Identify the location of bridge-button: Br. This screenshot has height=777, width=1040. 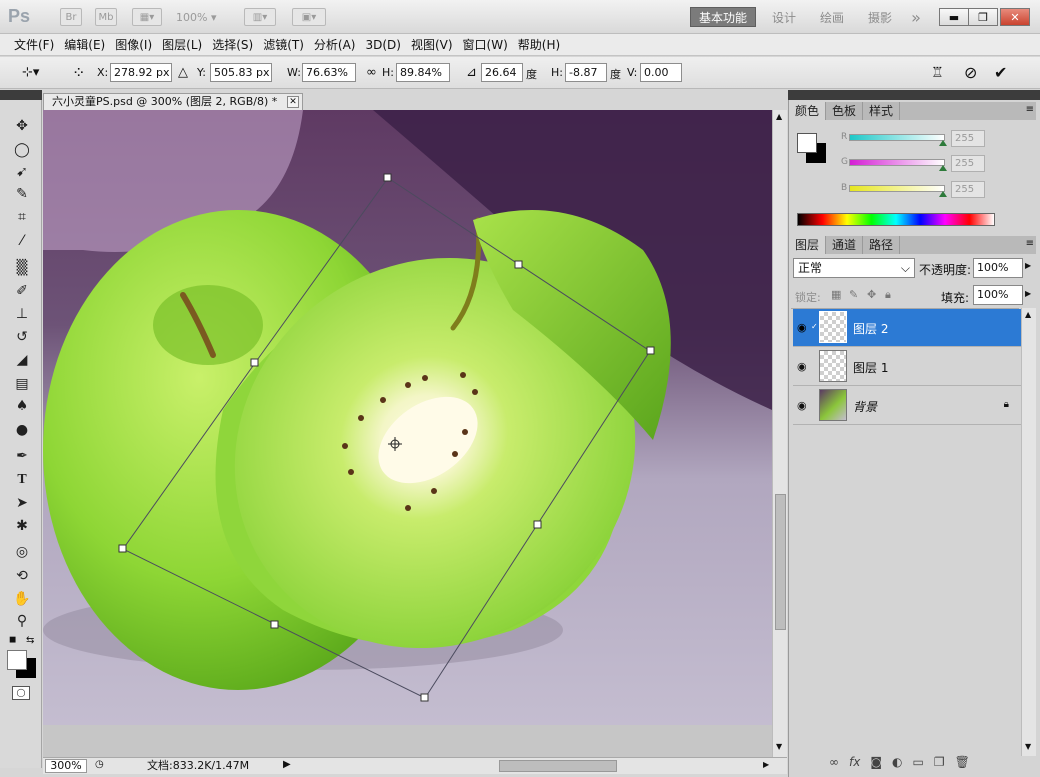
(71, 17).